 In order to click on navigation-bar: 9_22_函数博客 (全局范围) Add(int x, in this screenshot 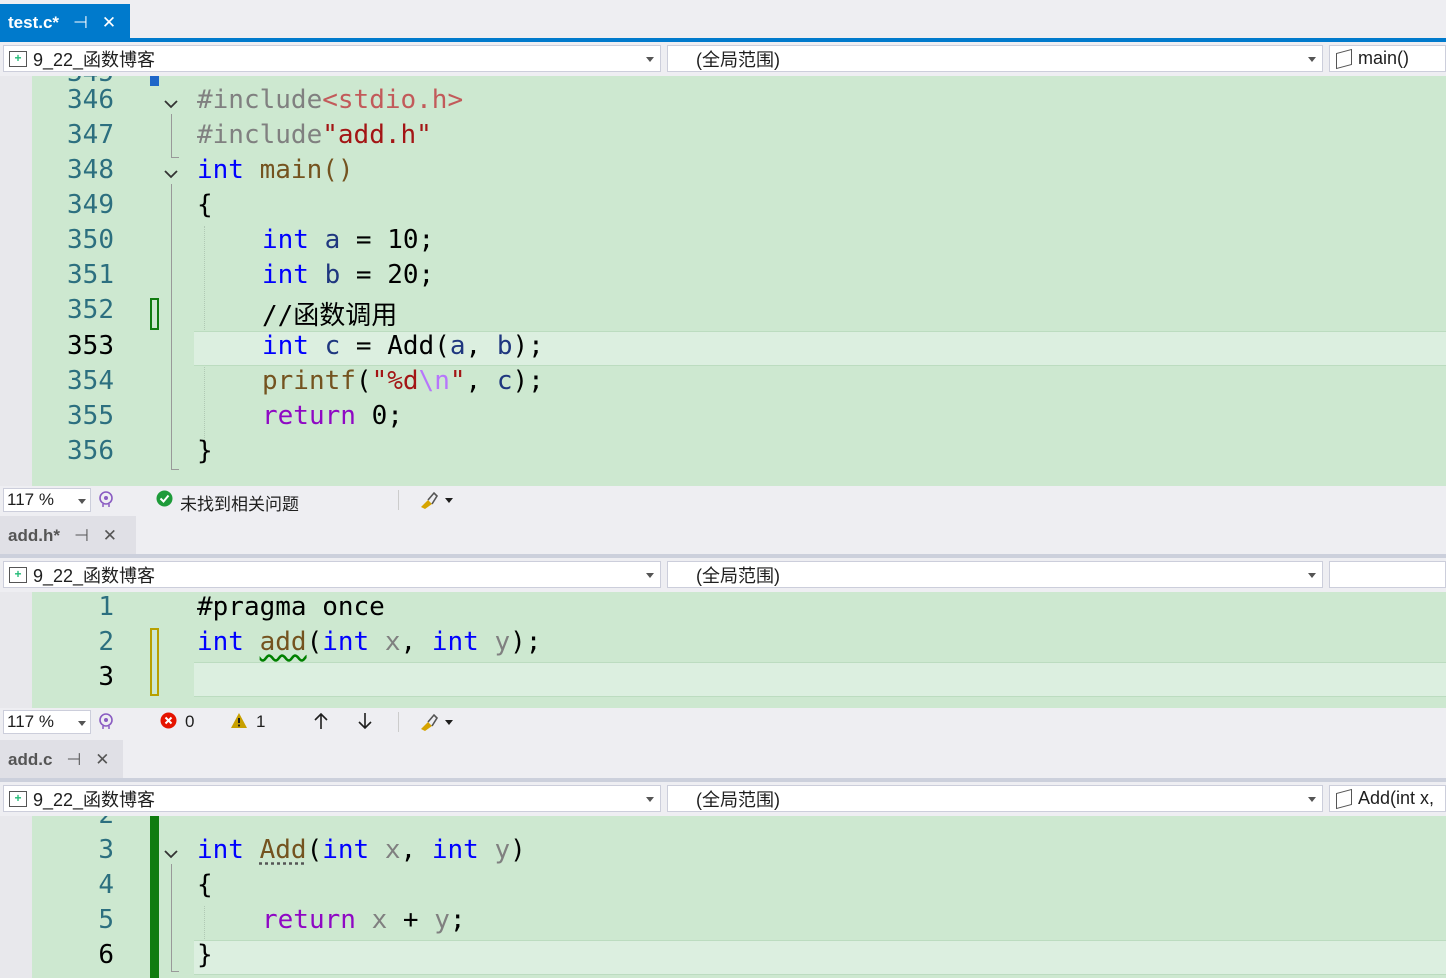, I will do `click(723, 799)`.